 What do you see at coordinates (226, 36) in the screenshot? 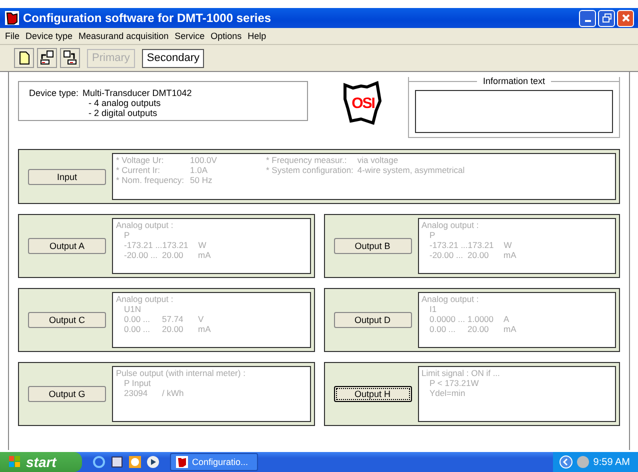
I see `menu-item: Options` at bounding box center [226, 36].